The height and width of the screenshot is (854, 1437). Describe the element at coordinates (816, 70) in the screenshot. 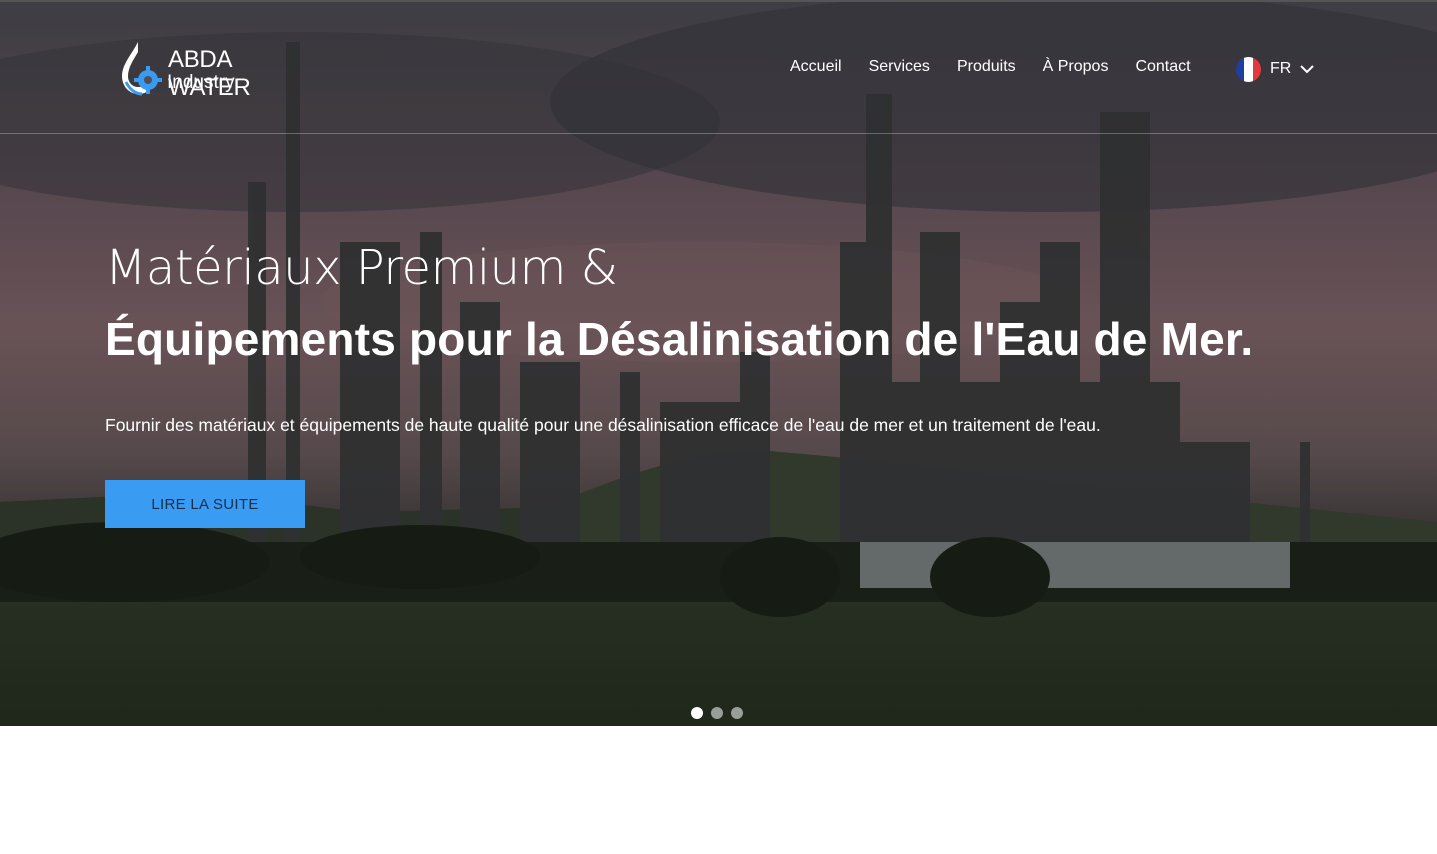

I see `nav-item-accueil: Accueil` at that location.